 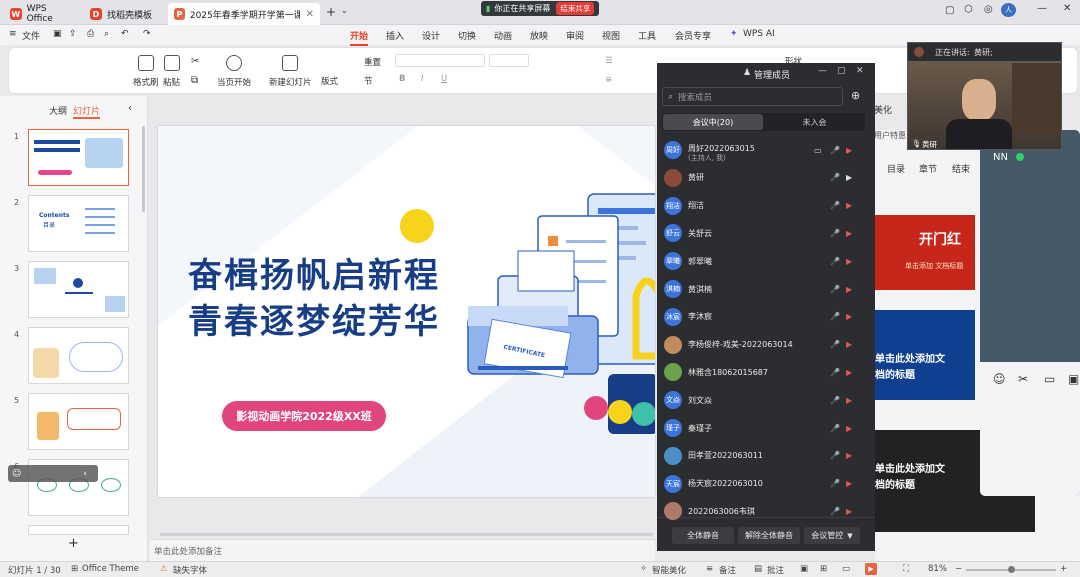 I want to click on chat-input-area: ☺ ✂ ▭ ▣, so click(x=1030, y=429).